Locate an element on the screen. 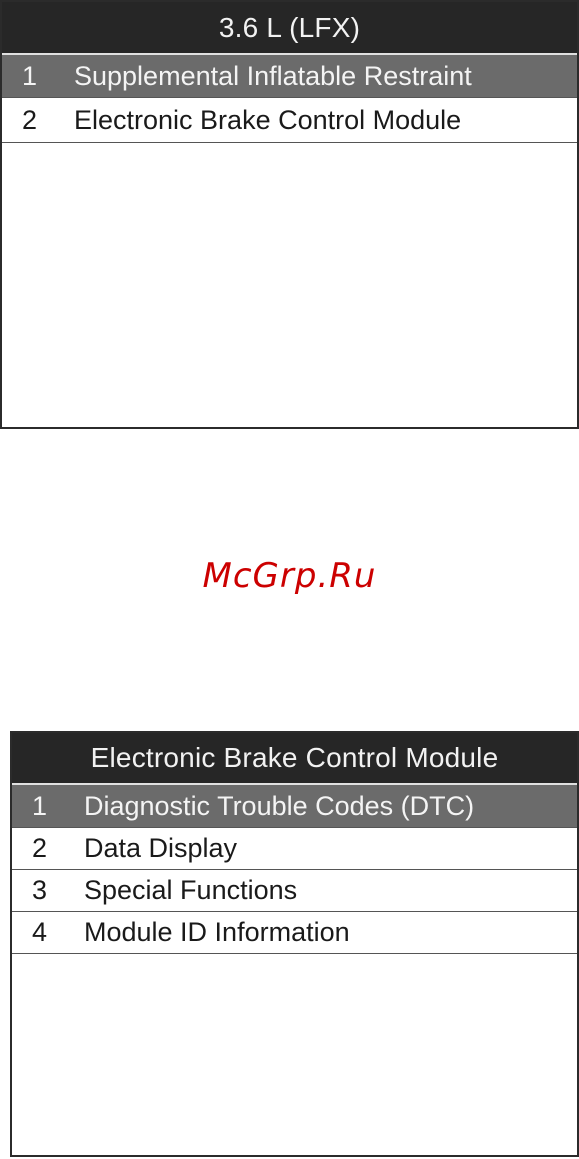  menu-item-supplemental-inflatable-restraint: 1 Supplemental Inflatable Restraint is located at coordinates (289, 75).